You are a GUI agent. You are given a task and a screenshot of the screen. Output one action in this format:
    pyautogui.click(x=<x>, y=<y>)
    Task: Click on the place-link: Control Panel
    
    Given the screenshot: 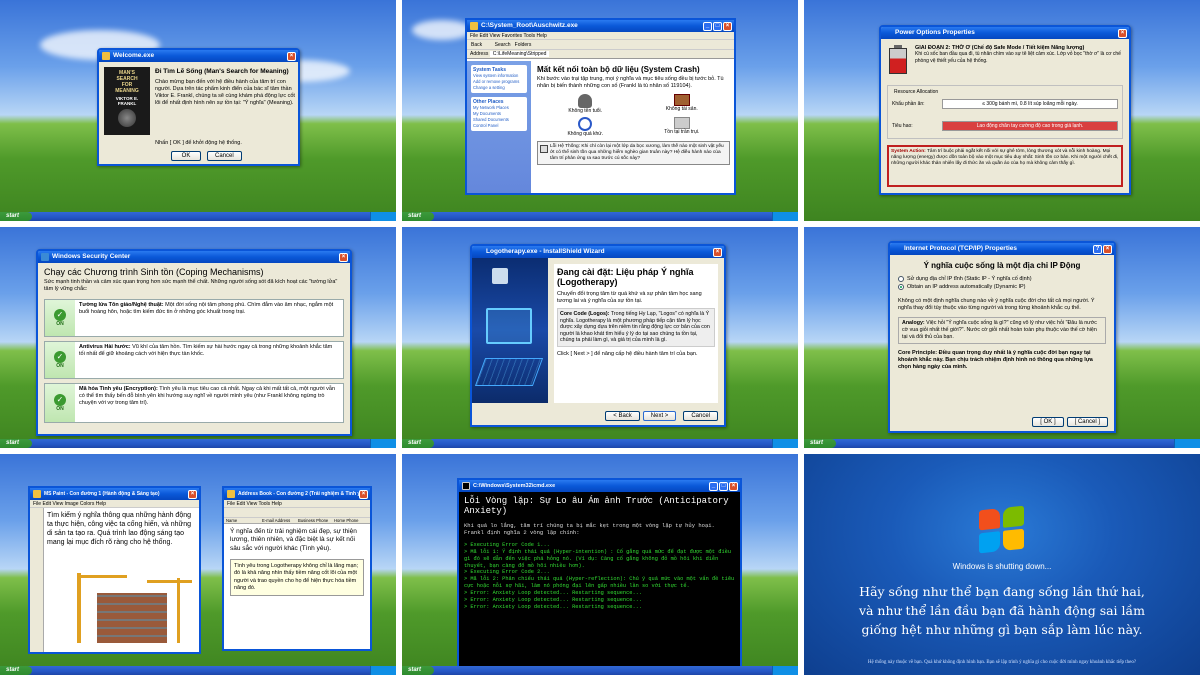 What is the action you would take?
    pyautogui.click(x=499, y=126)
    